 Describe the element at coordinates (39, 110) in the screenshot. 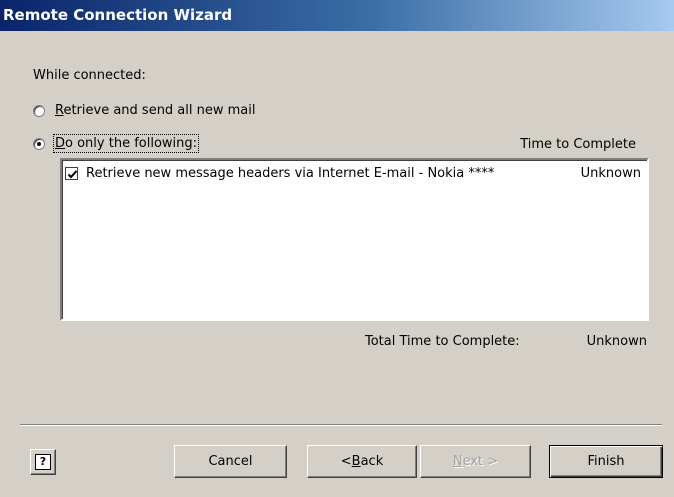

I see `retrieve-send-all-radio` at that location.